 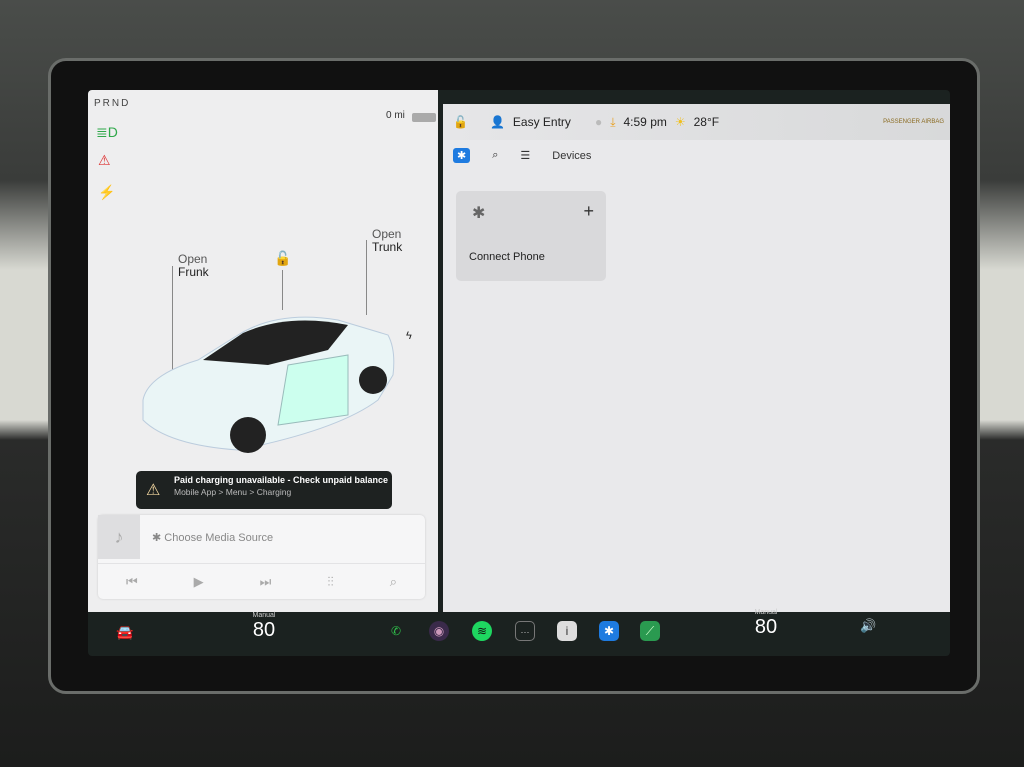 What do you see at coordinates (396, 631) in the screenshot?
I see `phone-icon: ✆` at bounding box center [396, 631].